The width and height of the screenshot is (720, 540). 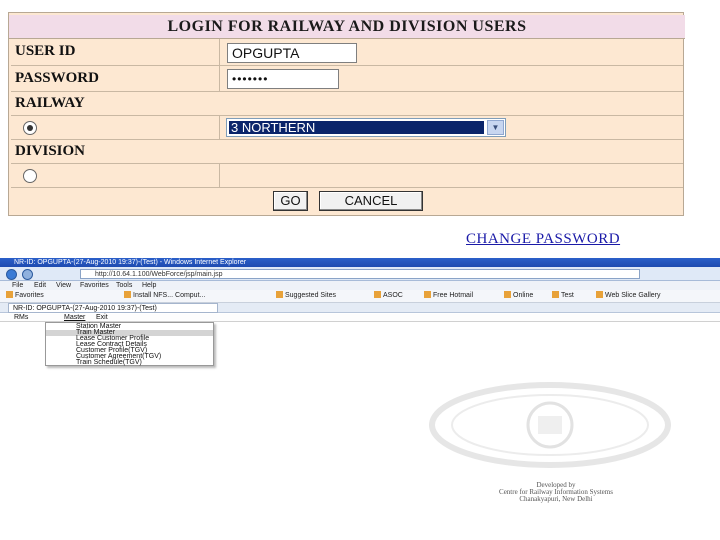 What do you see at coordinates (360, 285) in the screenshot?
I see `ie-menu-bar: File Edit View Favorites Tools Help` at bounding box center [360, 285].